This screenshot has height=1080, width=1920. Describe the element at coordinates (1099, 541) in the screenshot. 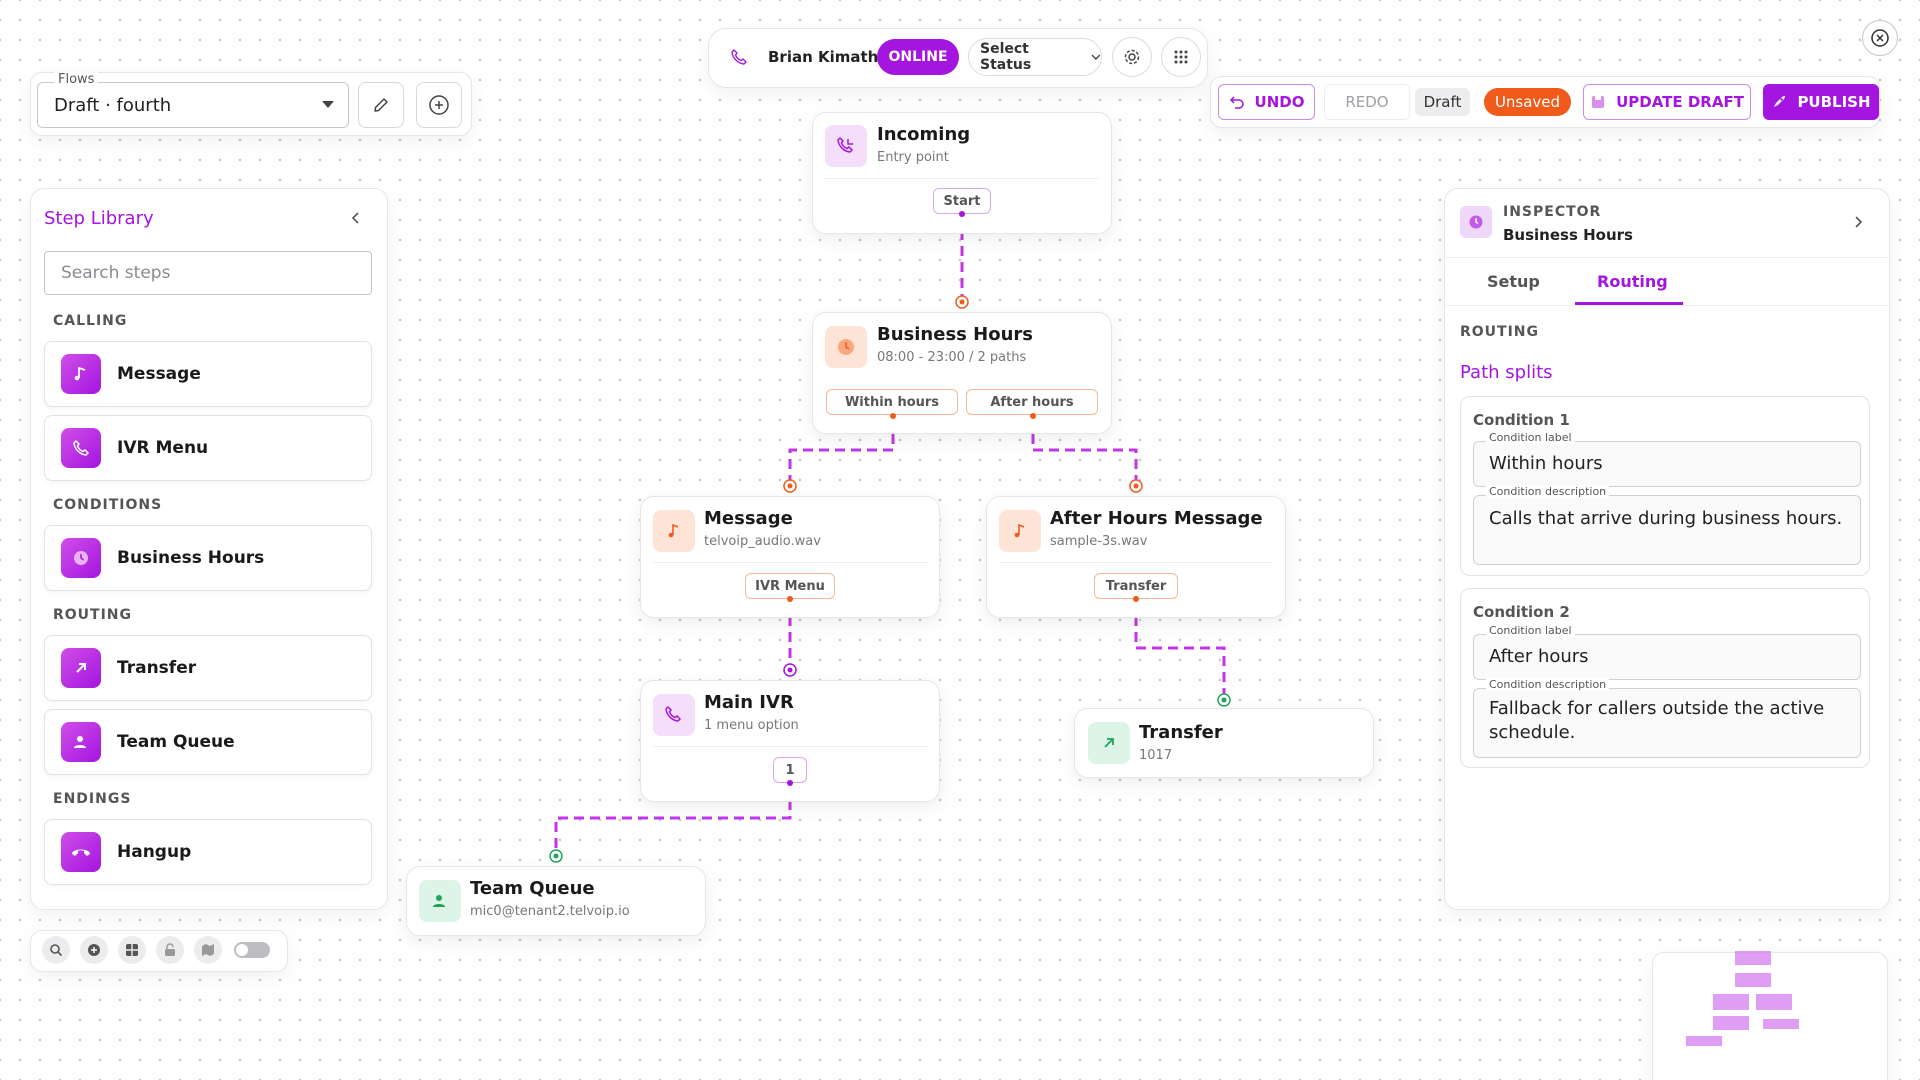

I see `node-subtitle: sample-3s.wav` at that location.